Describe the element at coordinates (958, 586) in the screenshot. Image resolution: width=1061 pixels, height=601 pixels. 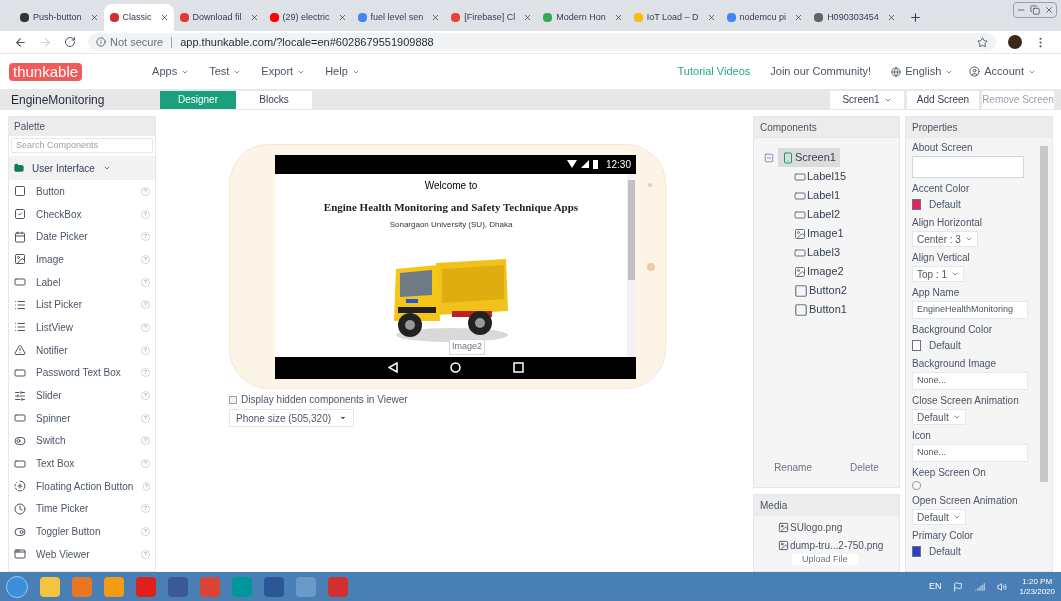
I see `flag-icon` at that location.